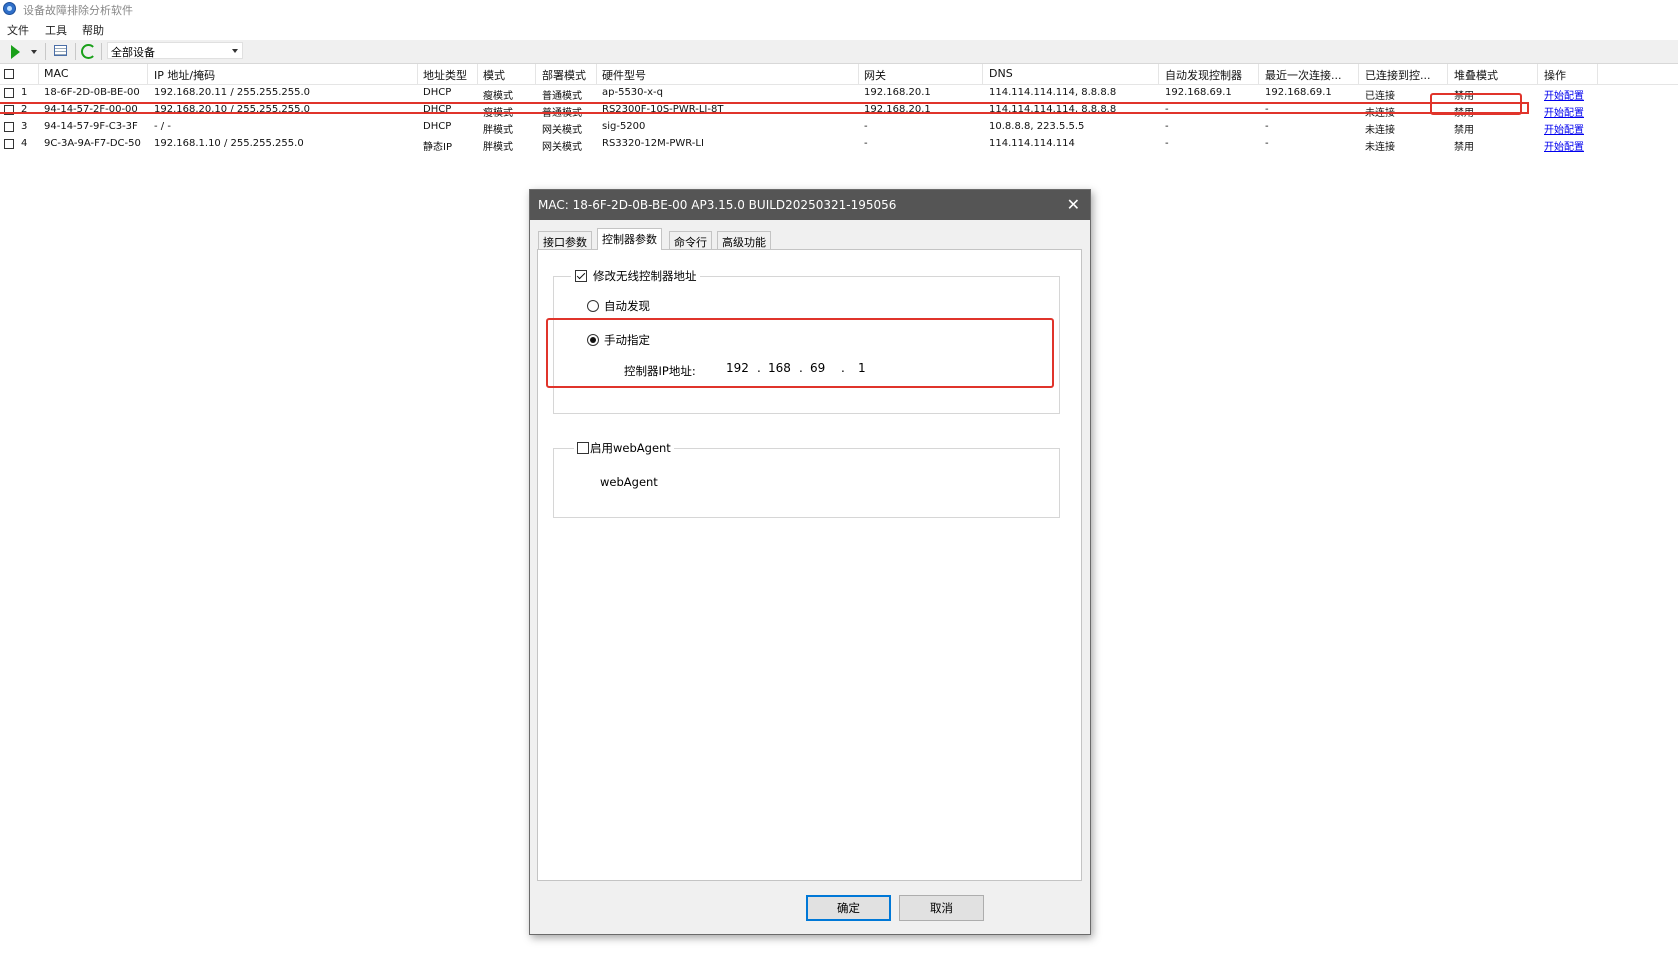 Image resolution: width=1678 pixels, height=969 pixels. I want to click on cell-dns: 114.114.114.114, so click(1032, 143).